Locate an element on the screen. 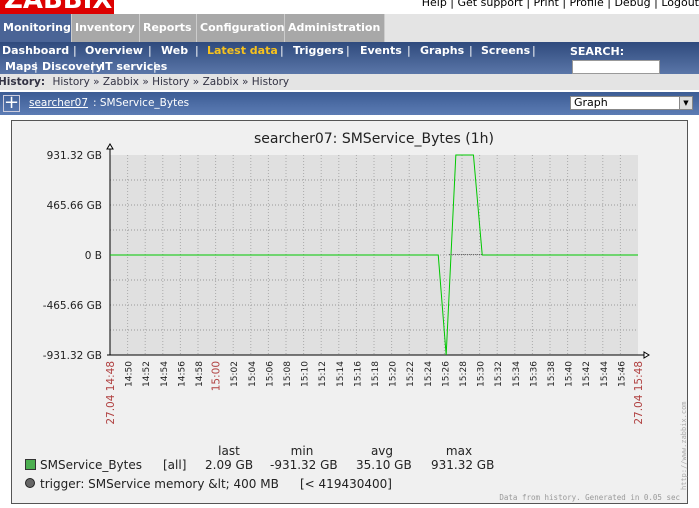 This screenshot has width=699, height=508. y-axis-arrow is located at coordinates (110, 146).